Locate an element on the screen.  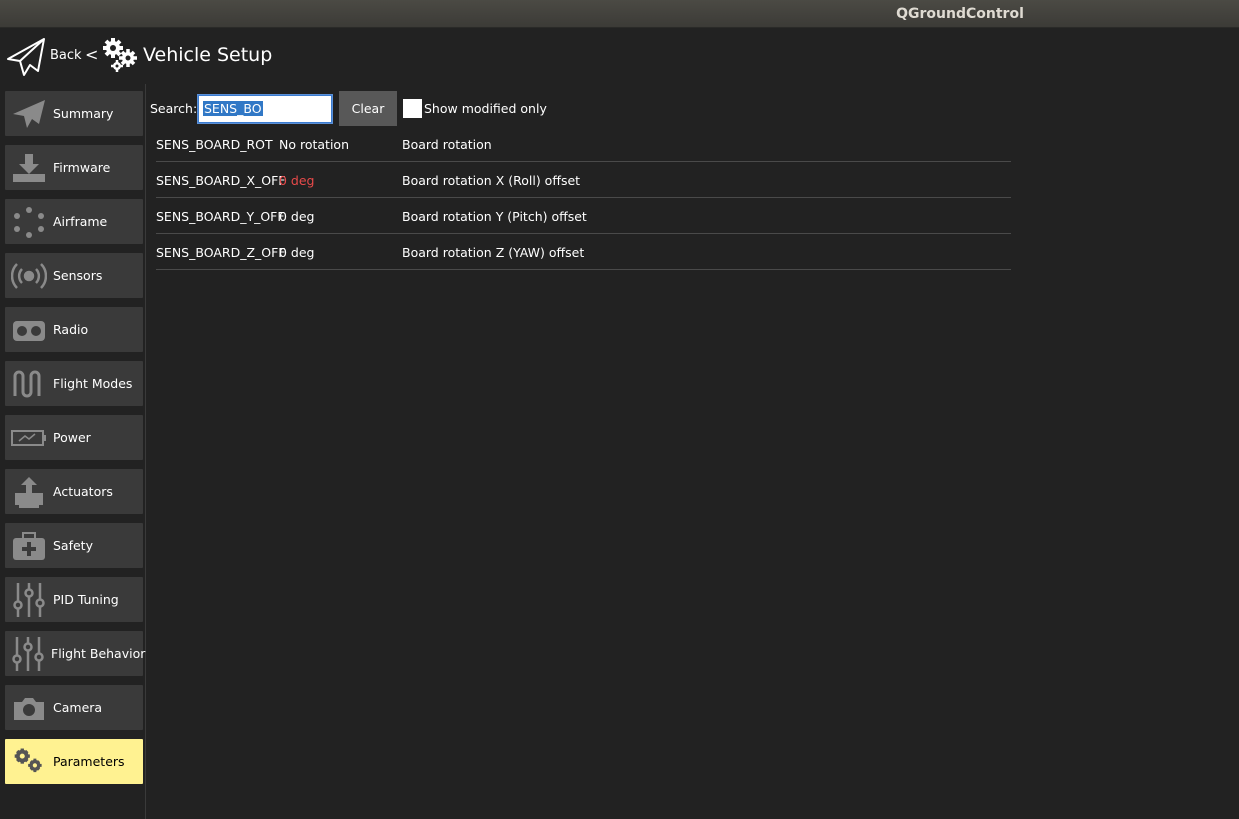
clear-button: Clear is located at coordinates (368, 108).